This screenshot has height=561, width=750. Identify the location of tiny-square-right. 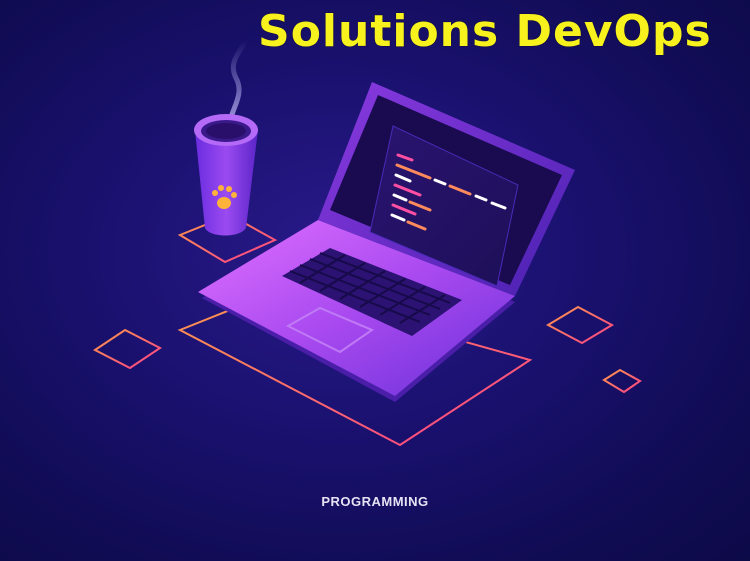
(622, 381).